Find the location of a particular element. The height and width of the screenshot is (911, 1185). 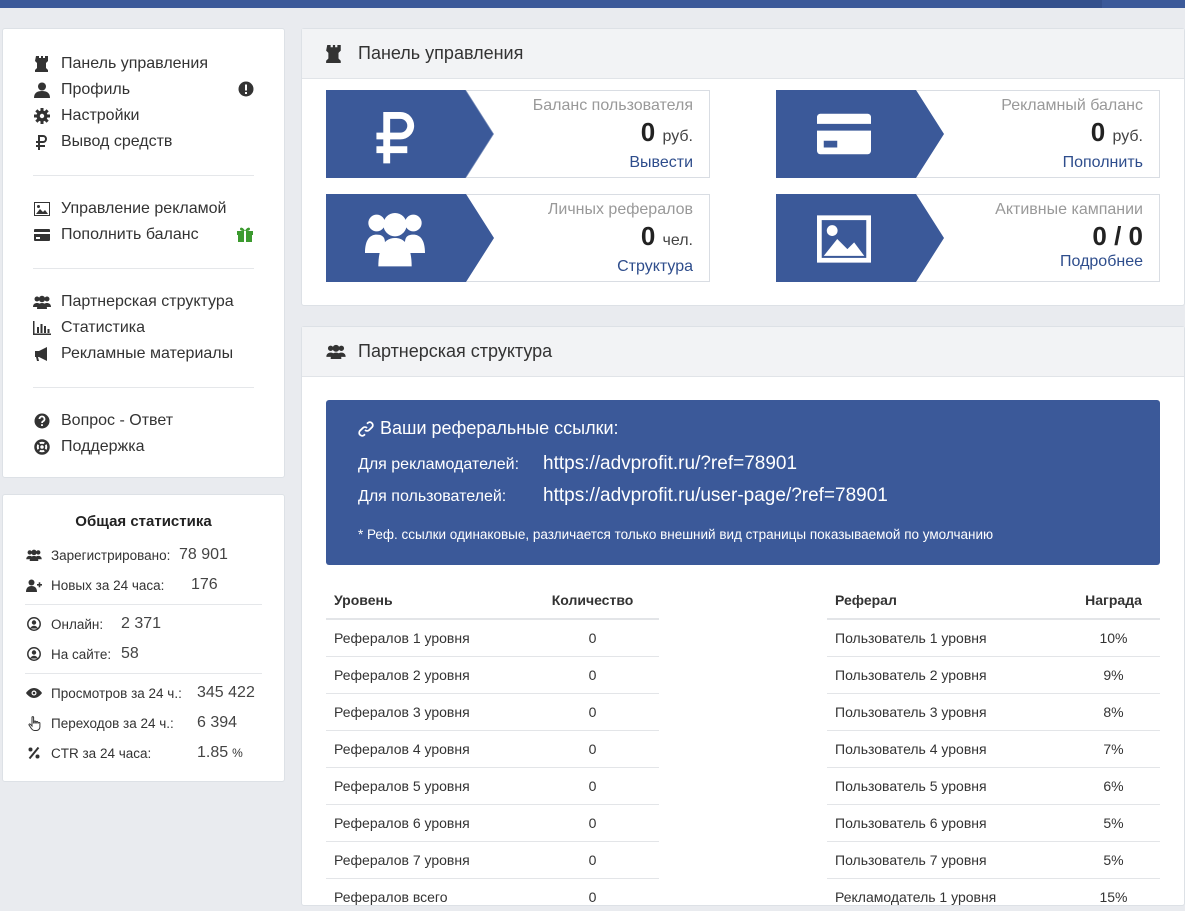

table-cell: Рефералов всего is located at coordinates (426, 894).